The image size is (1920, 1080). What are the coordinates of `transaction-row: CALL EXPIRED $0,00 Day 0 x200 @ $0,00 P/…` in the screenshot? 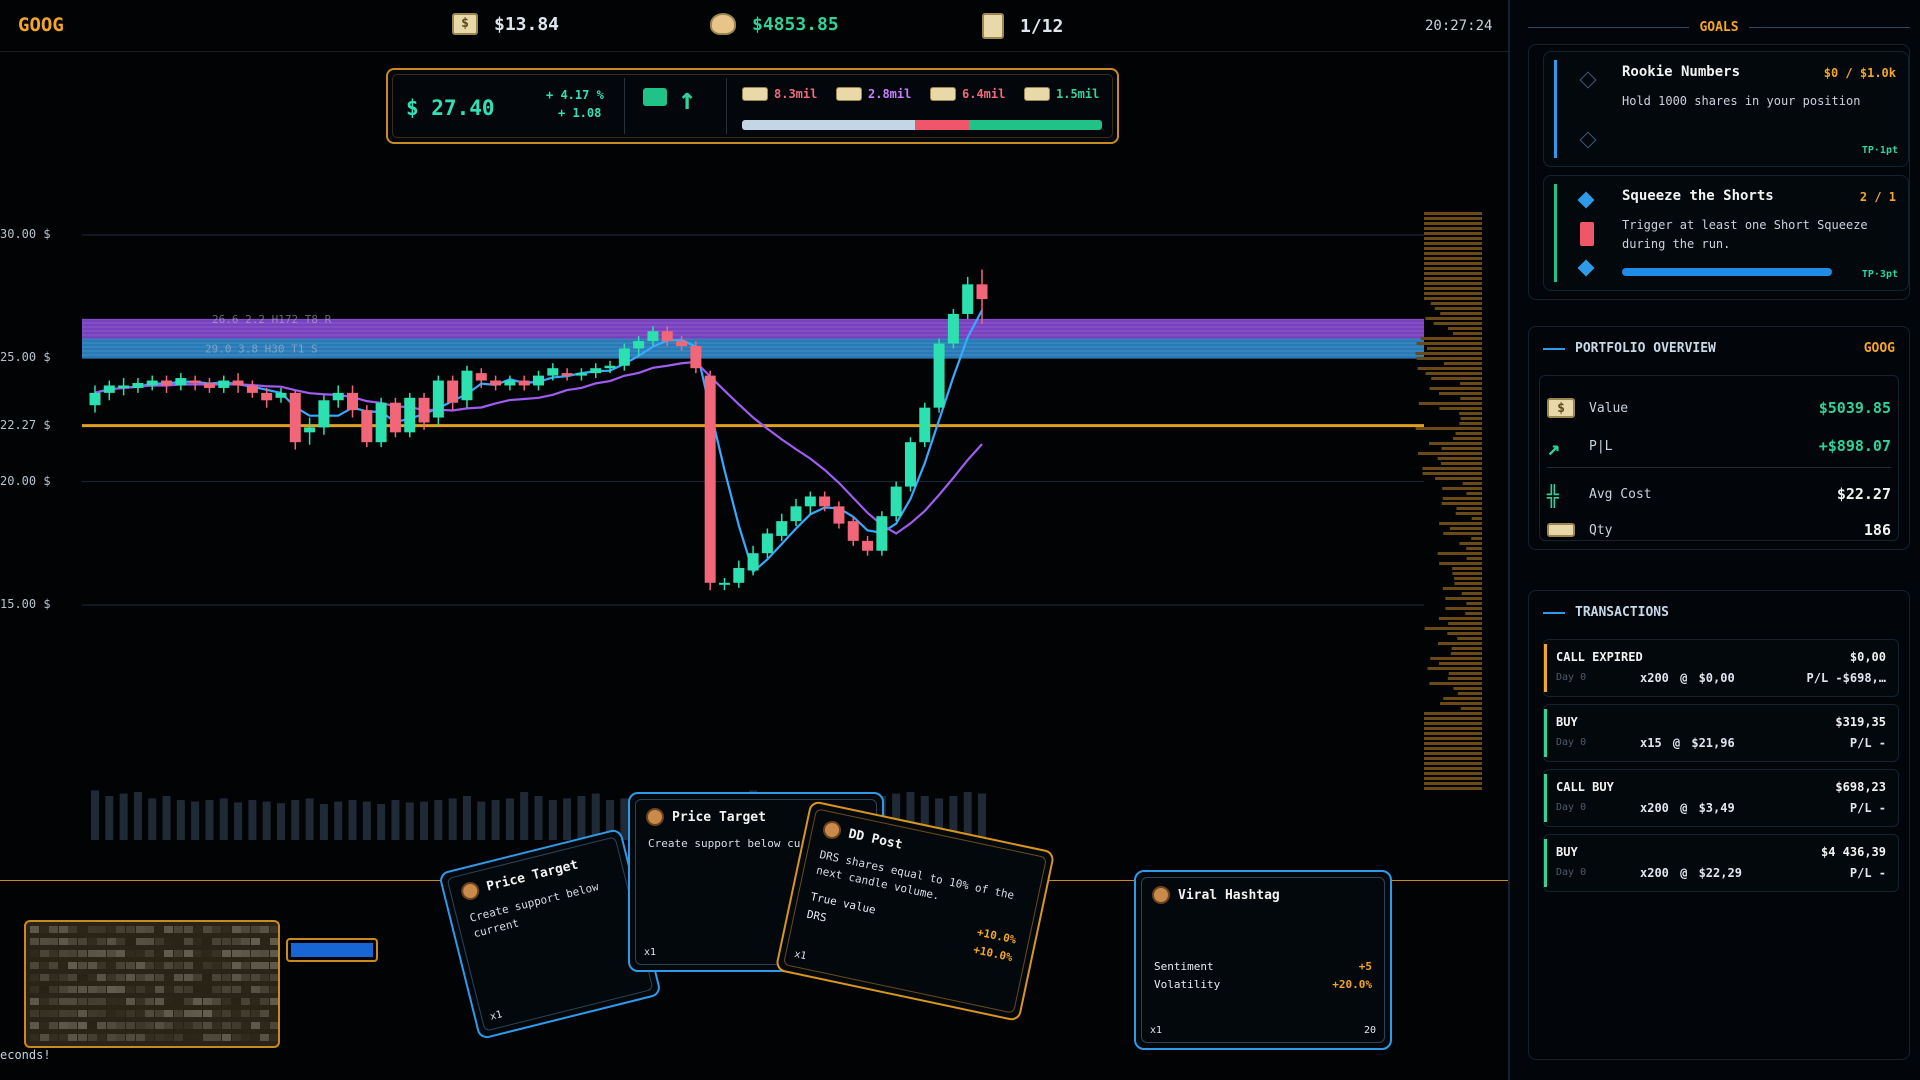 It's located at (1721, 668).